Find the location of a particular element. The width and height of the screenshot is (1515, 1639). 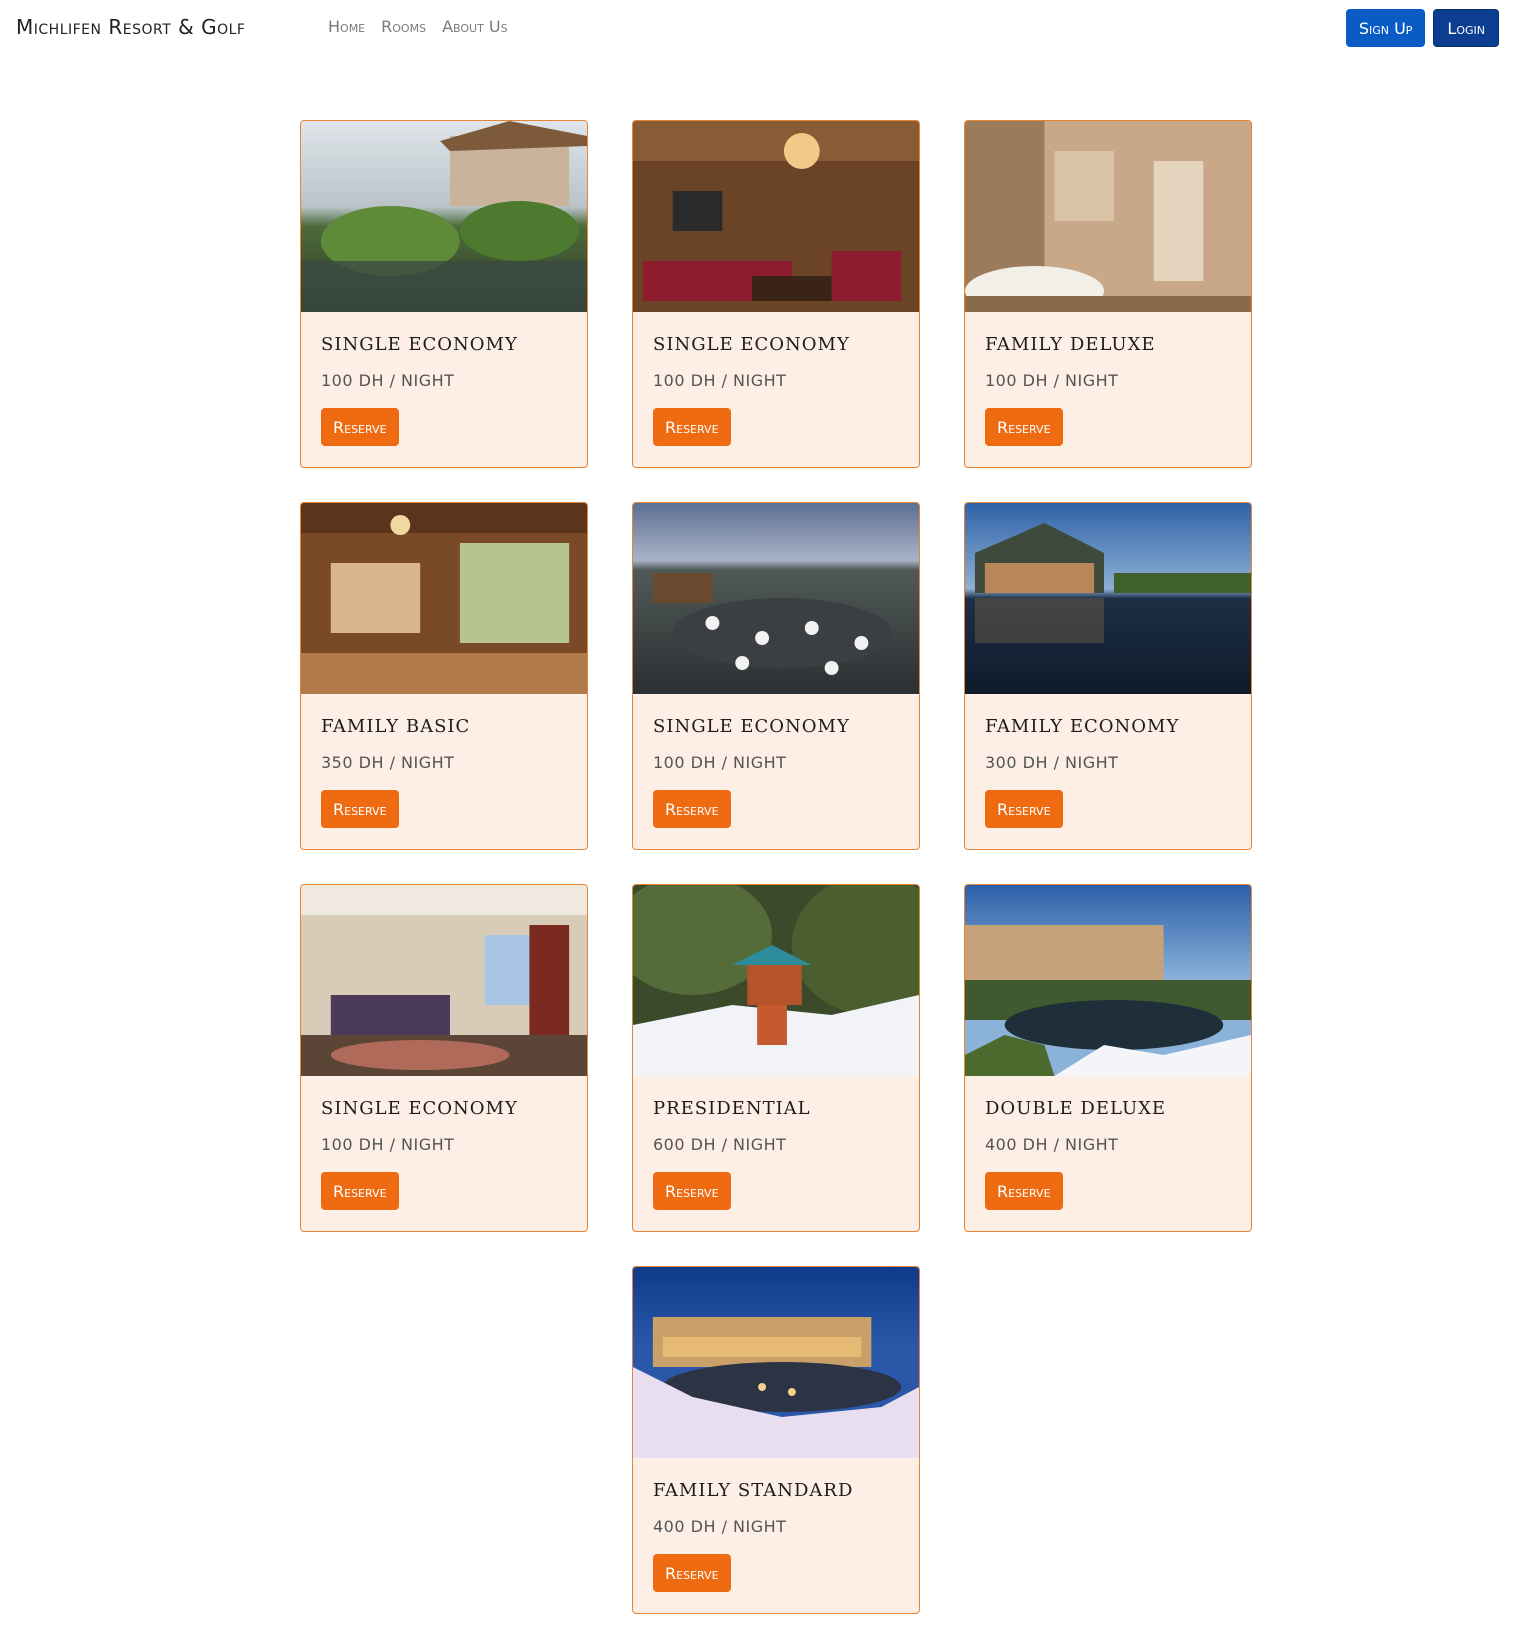

room-card: Double Deluxe 400 DH / Night Reserve is located at coordinates (1108, 1058).